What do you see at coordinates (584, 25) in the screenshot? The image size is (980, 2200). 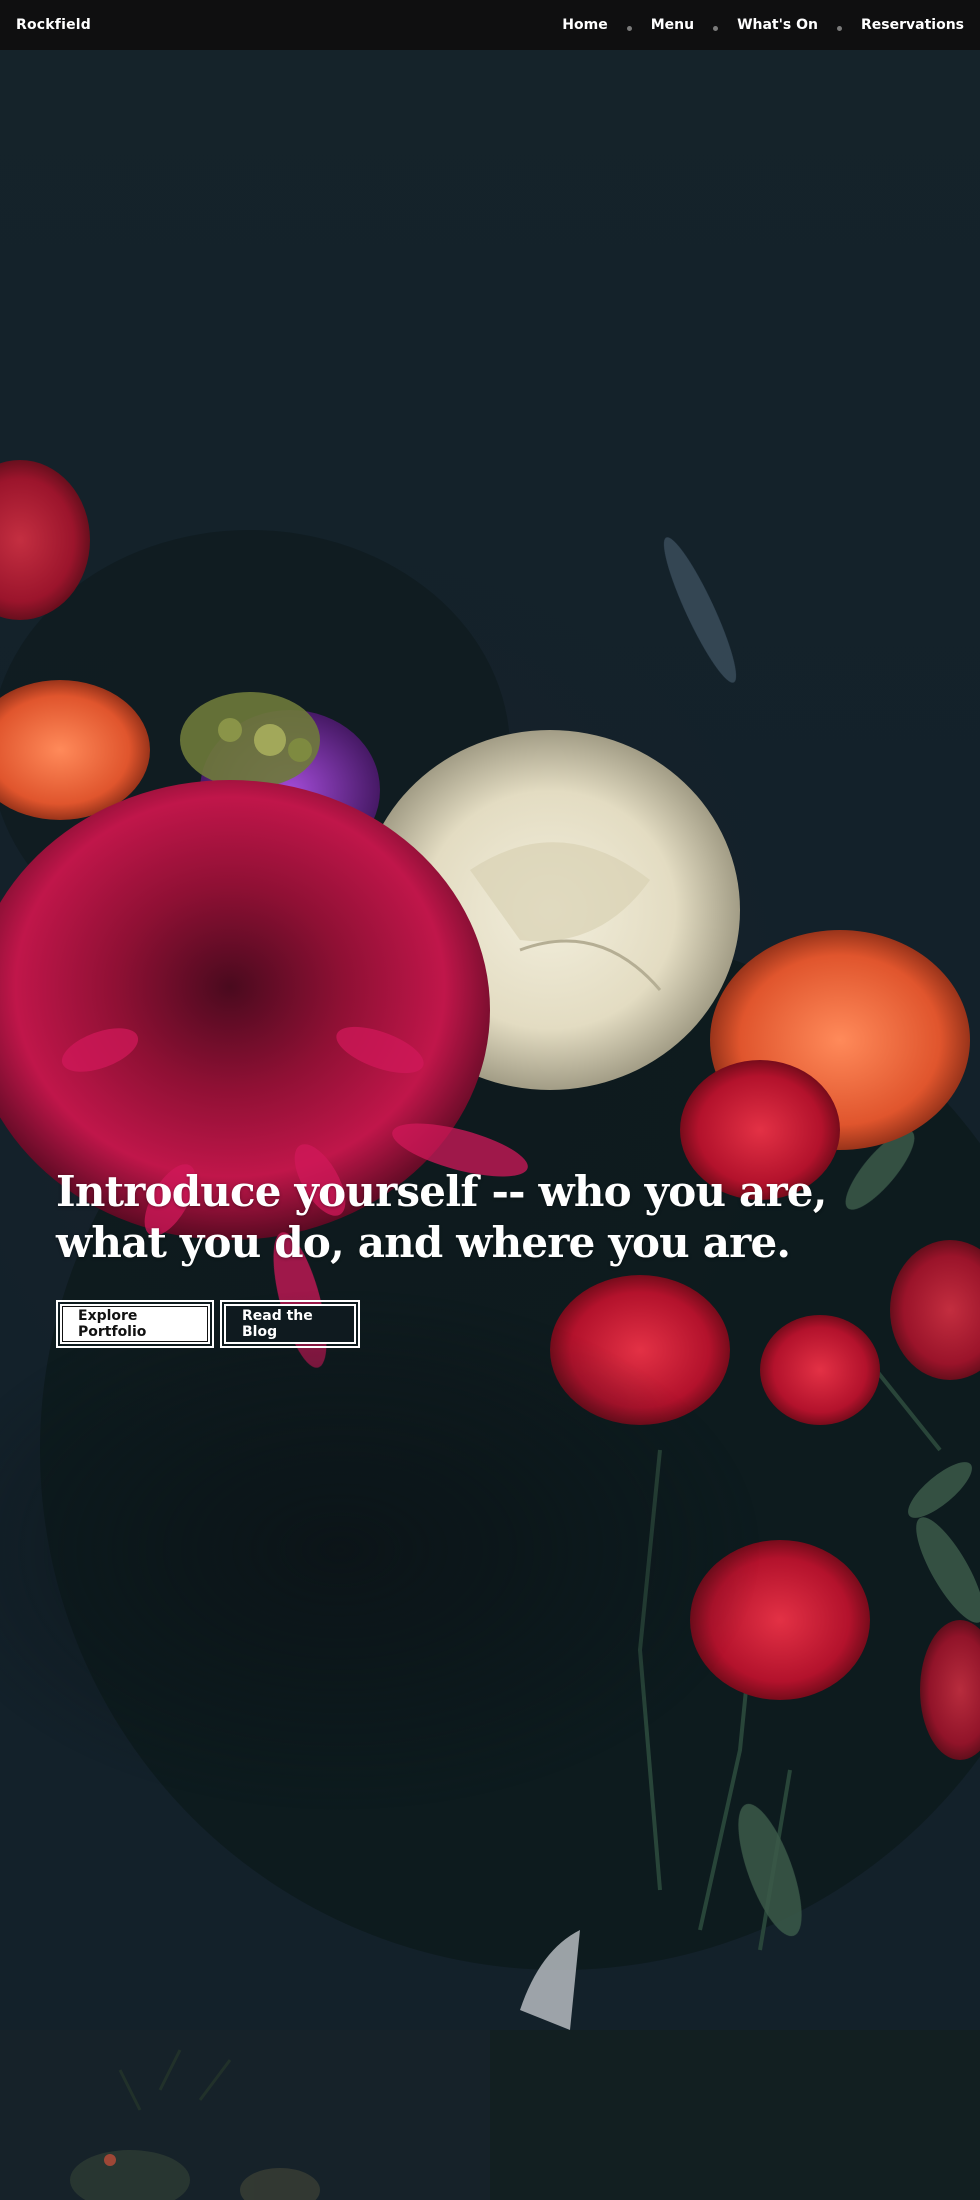 I see `nav-item-home: Home` at bounding box center [584, 25].